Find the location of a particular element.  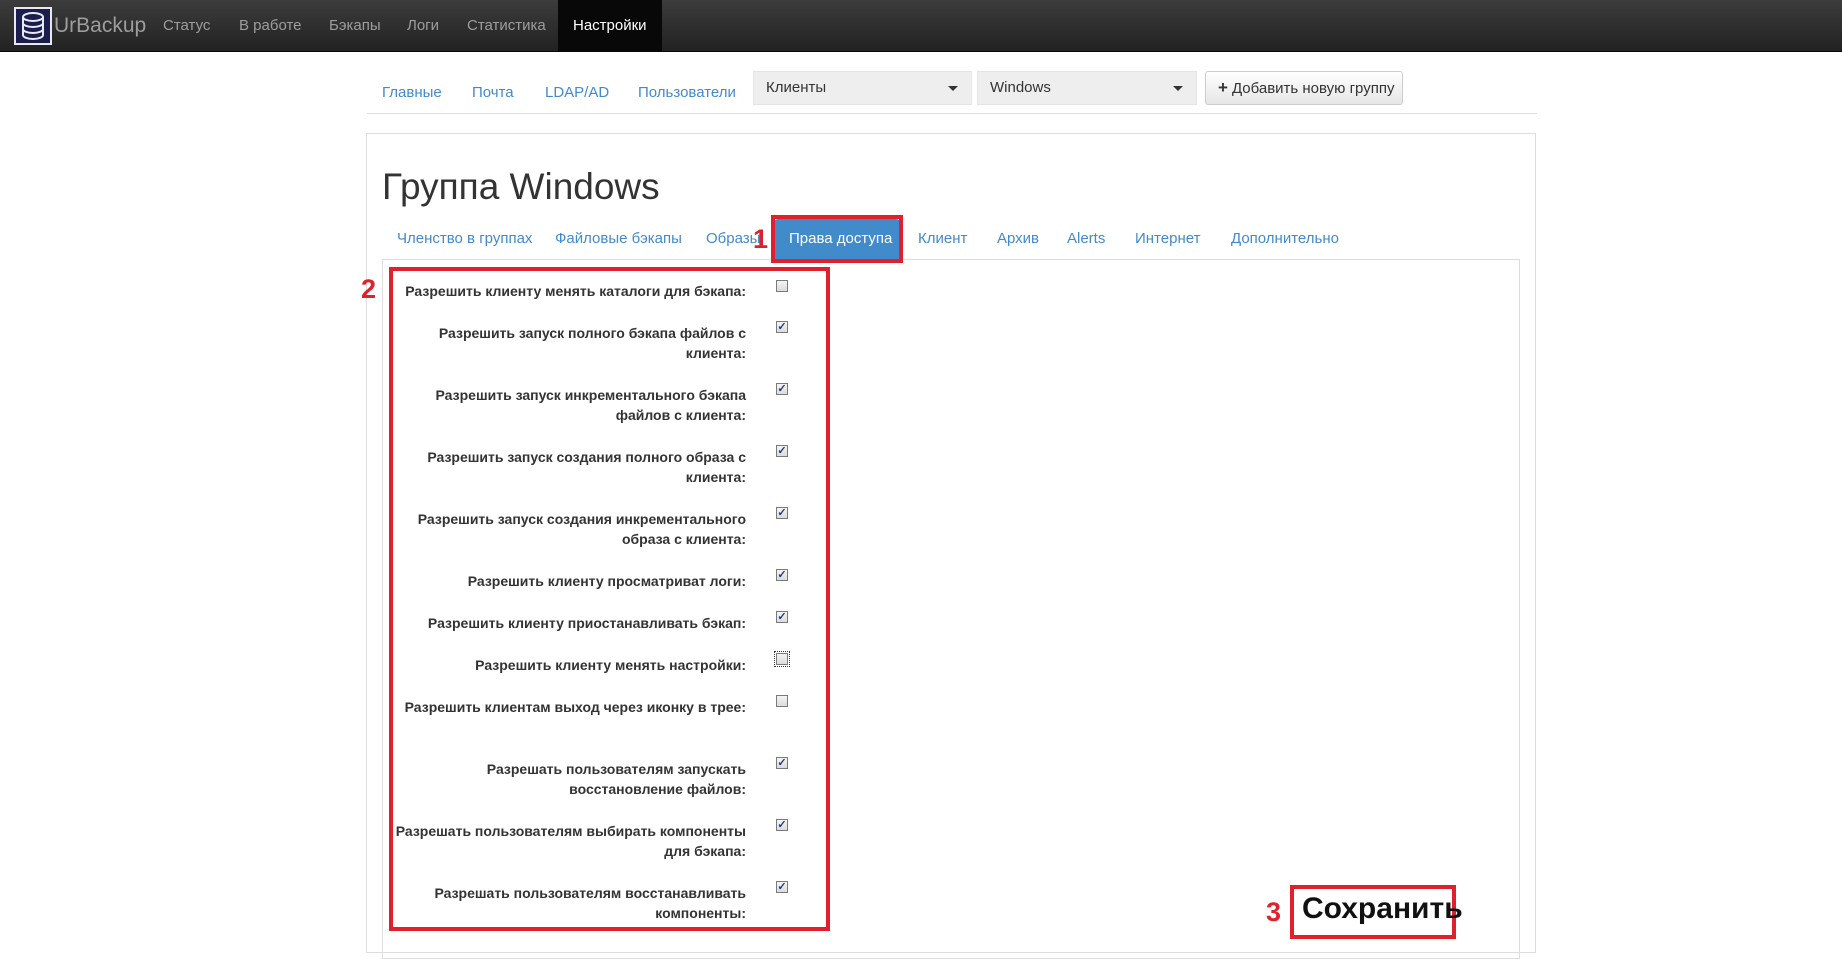

add-group-label: Добавить новую группу is located at coordinates (1313, 88).